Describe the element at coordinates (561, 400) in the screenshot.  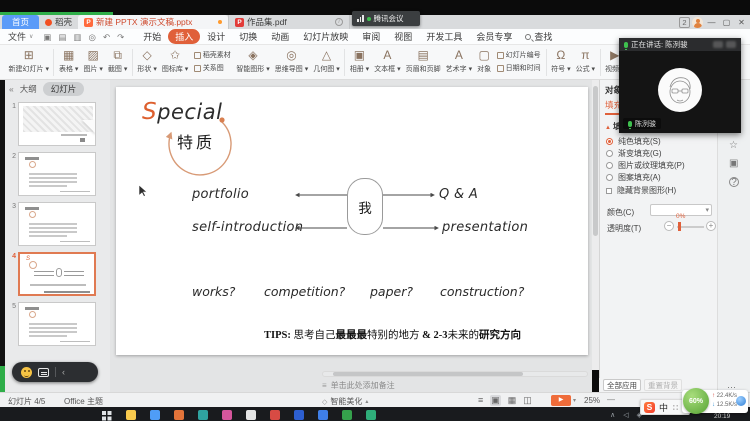
I see `slideshow-play-button: ▶` at that location.